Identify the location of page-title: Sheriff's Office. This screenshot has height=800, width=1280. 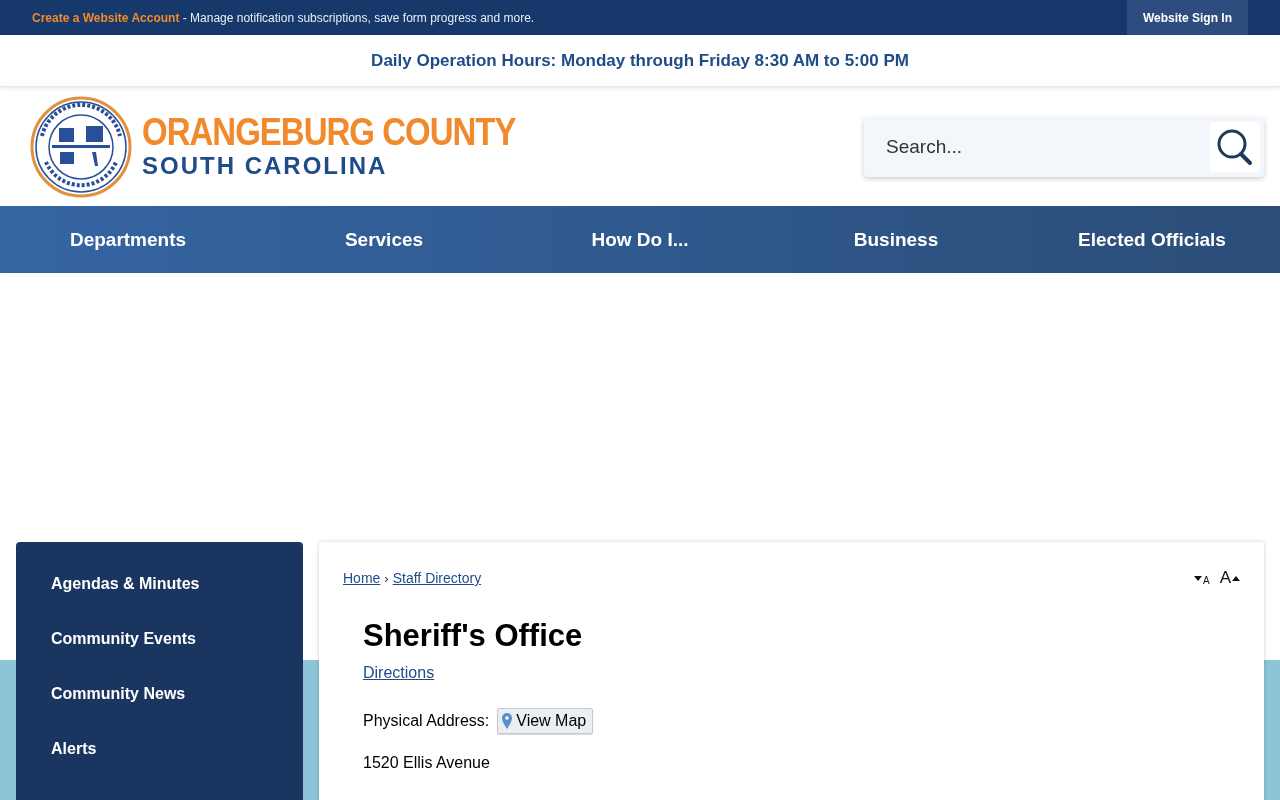
(473, 636).